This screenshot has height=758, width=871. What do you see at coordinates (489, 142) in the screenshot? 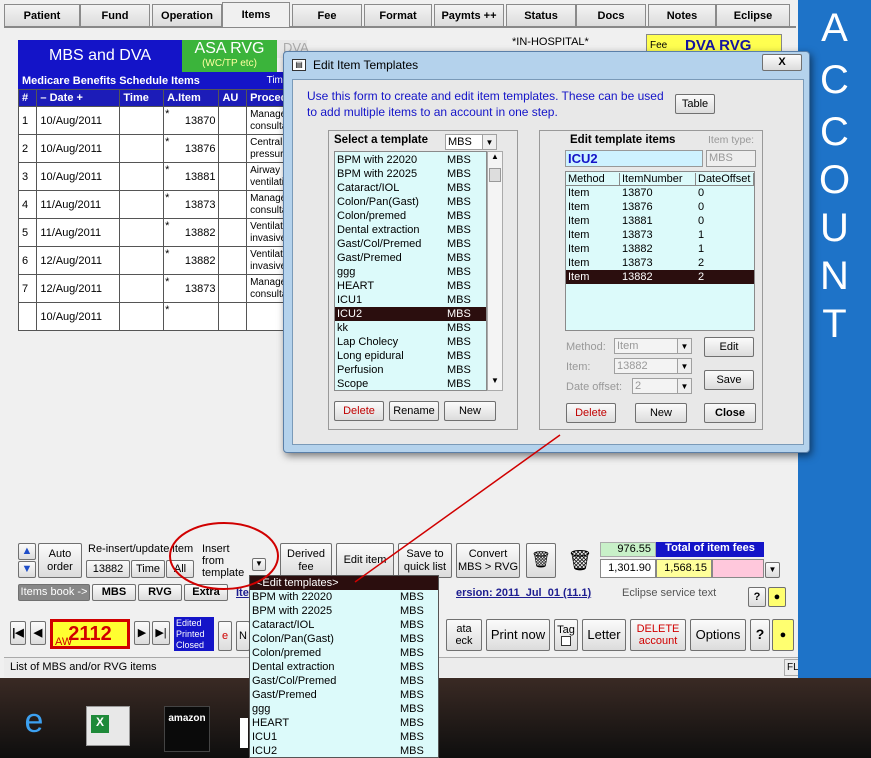
I see `chevron-down-icon: ▼` at bounding box center [489, 142].